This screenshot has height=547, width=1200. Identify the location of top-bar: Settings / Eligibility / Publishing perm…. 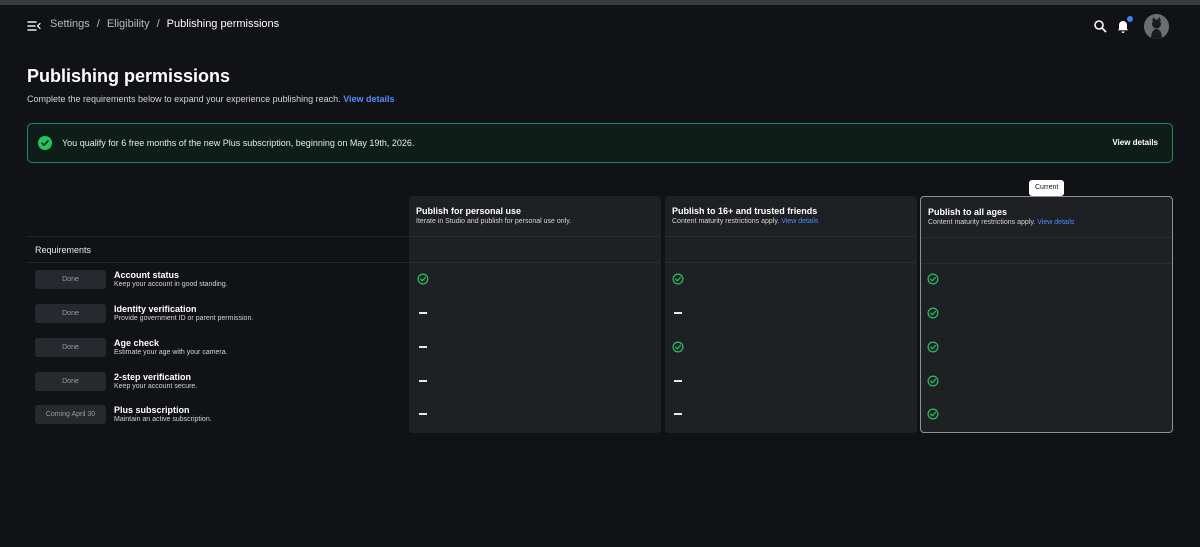
(600, 26).